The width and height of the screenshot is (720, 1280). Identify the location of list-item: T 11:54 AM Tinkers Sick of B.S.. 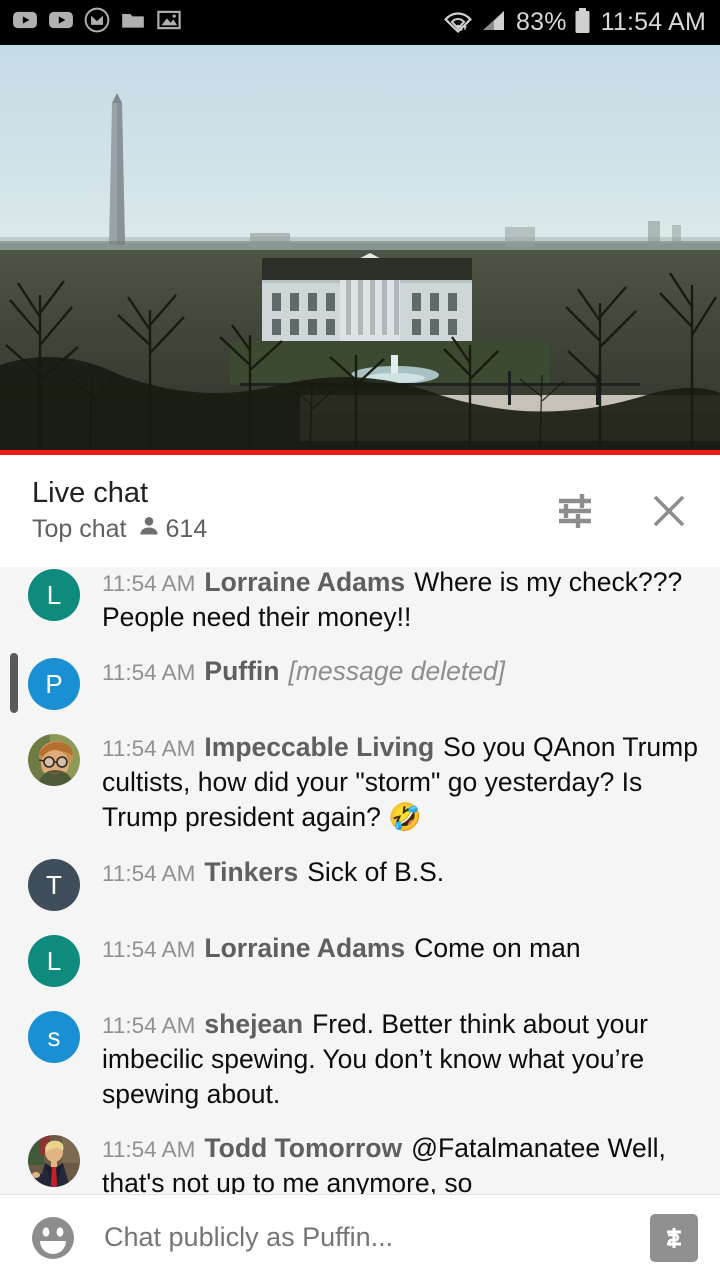
(360, 883).